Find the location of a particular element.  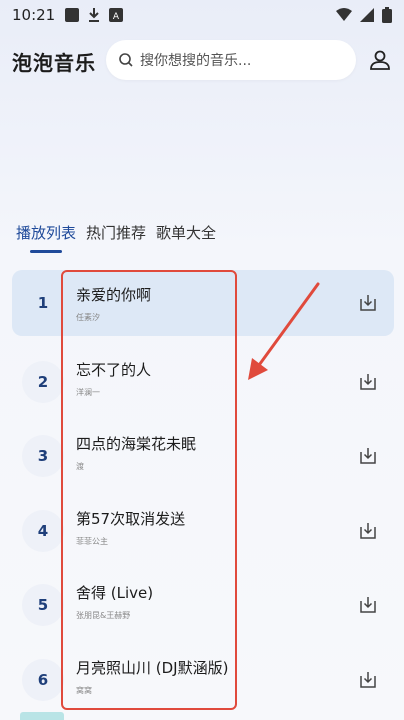

song-title: 月亮照山川 (DJ默涵版) is located at coordinates (152, 667).